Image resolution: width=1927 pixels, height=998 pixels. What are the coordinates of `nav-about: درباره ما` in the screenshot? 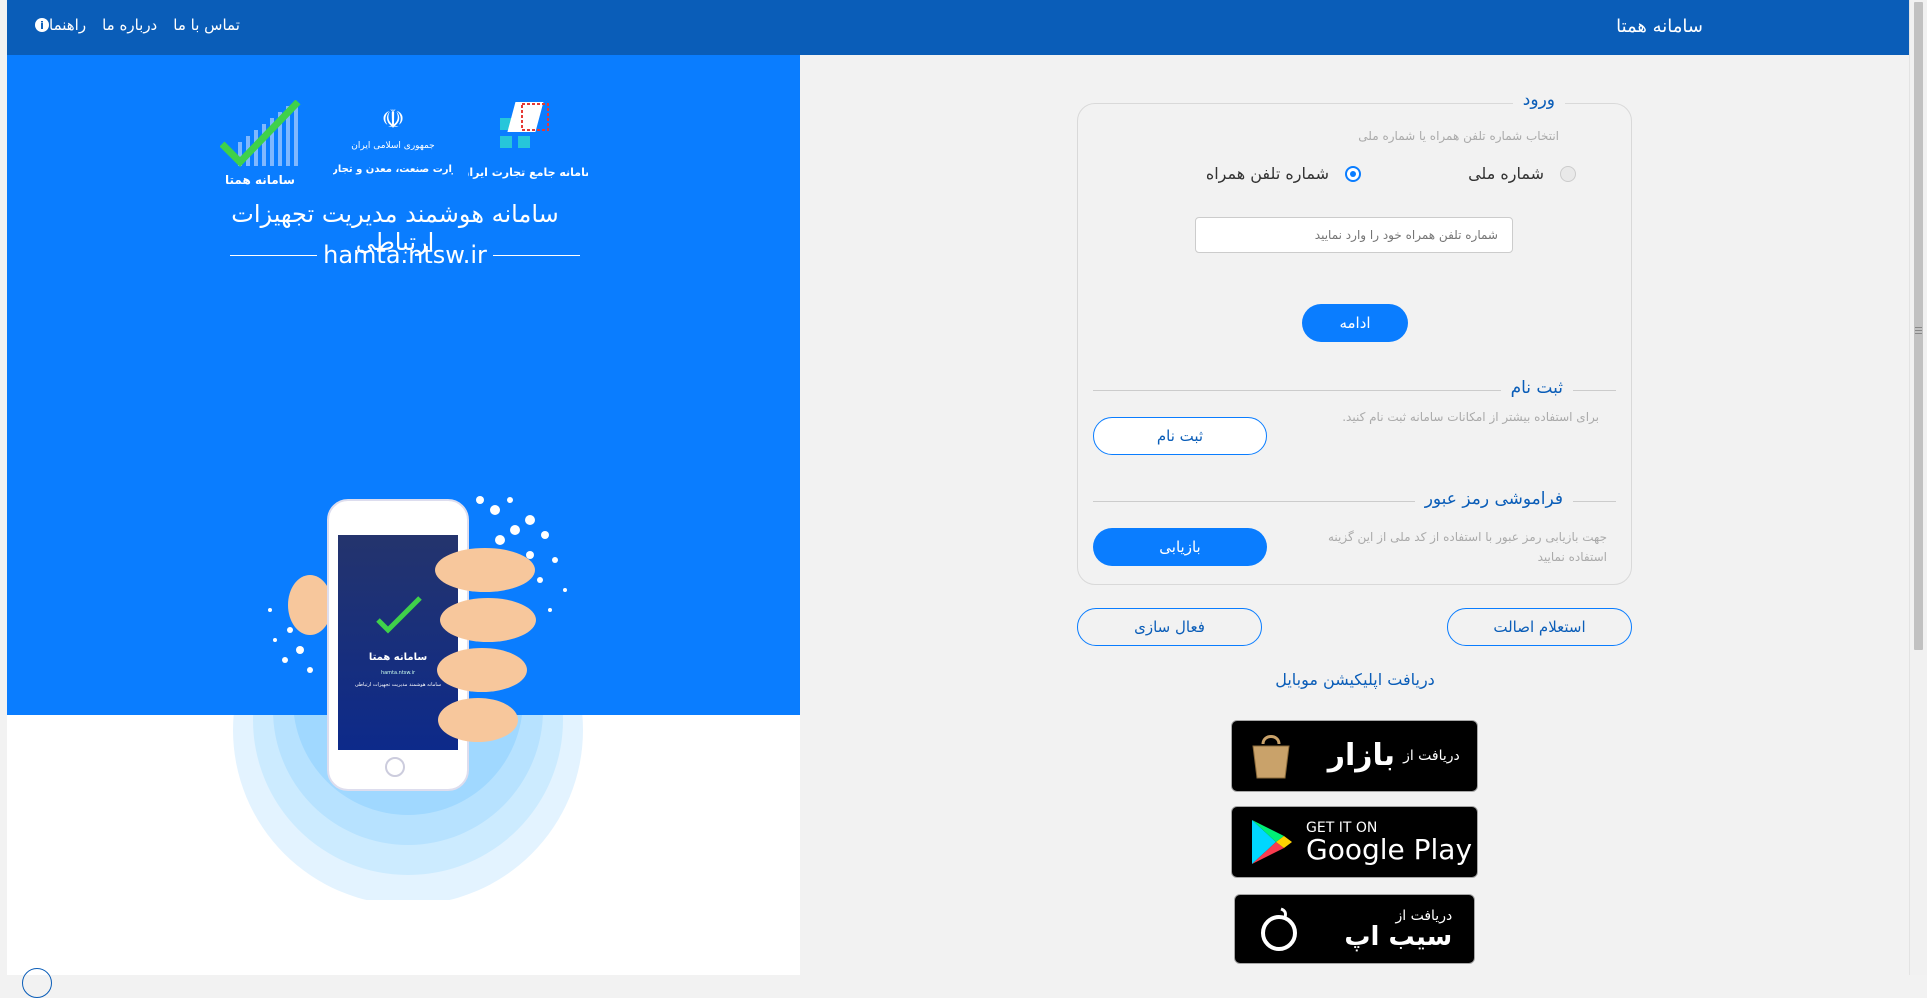 It's located at (129, 25).